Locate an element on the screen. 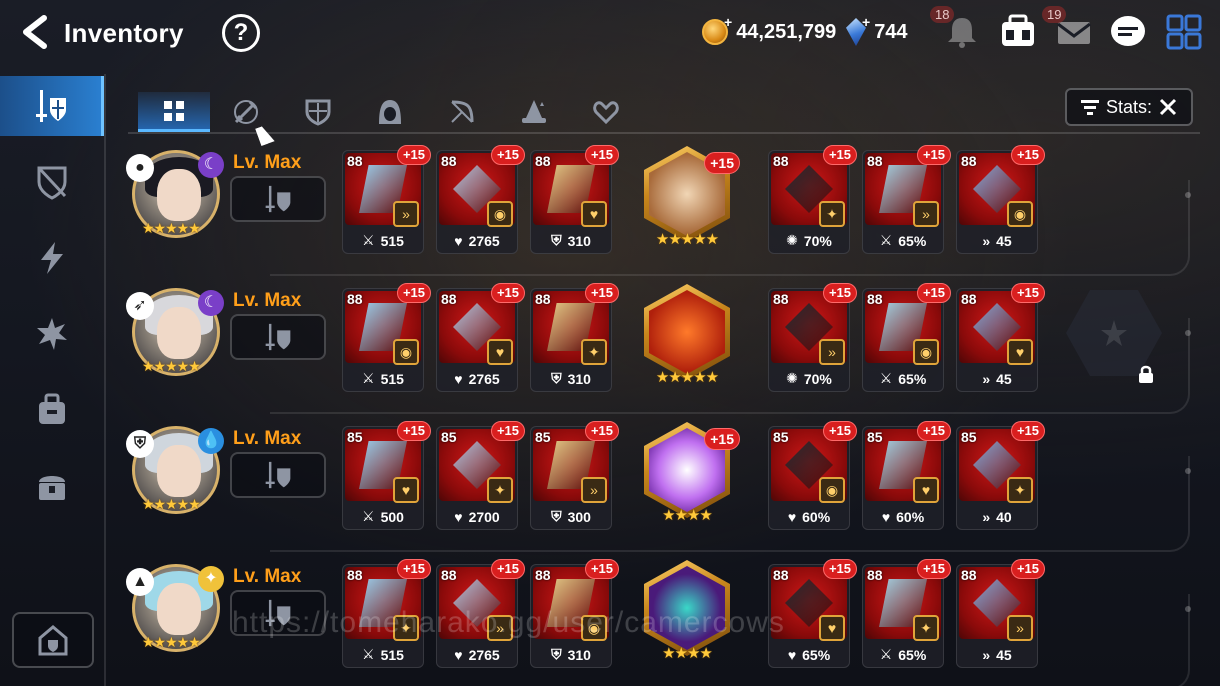 This screenshot has width=1220, height=686. equipment-slot: 88 +15 » ⚔ 65% is located at coordinates (906, 199).